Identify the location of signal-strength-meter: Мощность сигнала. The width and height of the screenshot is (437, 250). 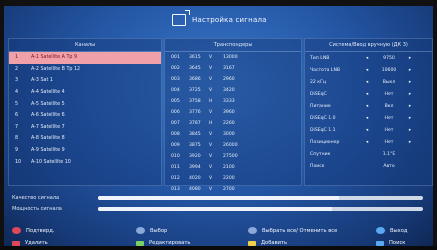
(219, 209).